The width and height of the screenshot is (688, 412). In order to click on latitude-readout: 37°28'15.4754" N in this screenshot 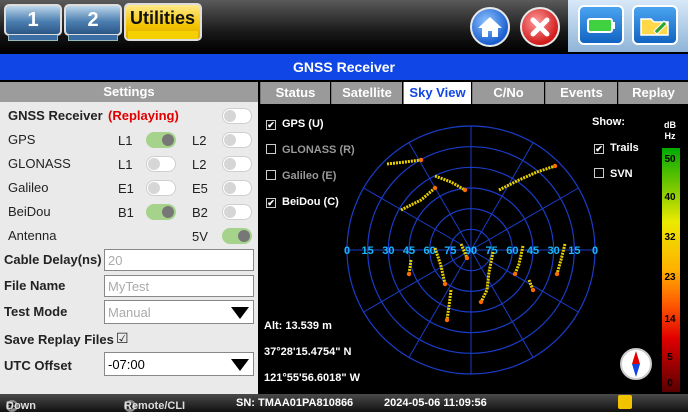, I will do `click(308, 352)`.